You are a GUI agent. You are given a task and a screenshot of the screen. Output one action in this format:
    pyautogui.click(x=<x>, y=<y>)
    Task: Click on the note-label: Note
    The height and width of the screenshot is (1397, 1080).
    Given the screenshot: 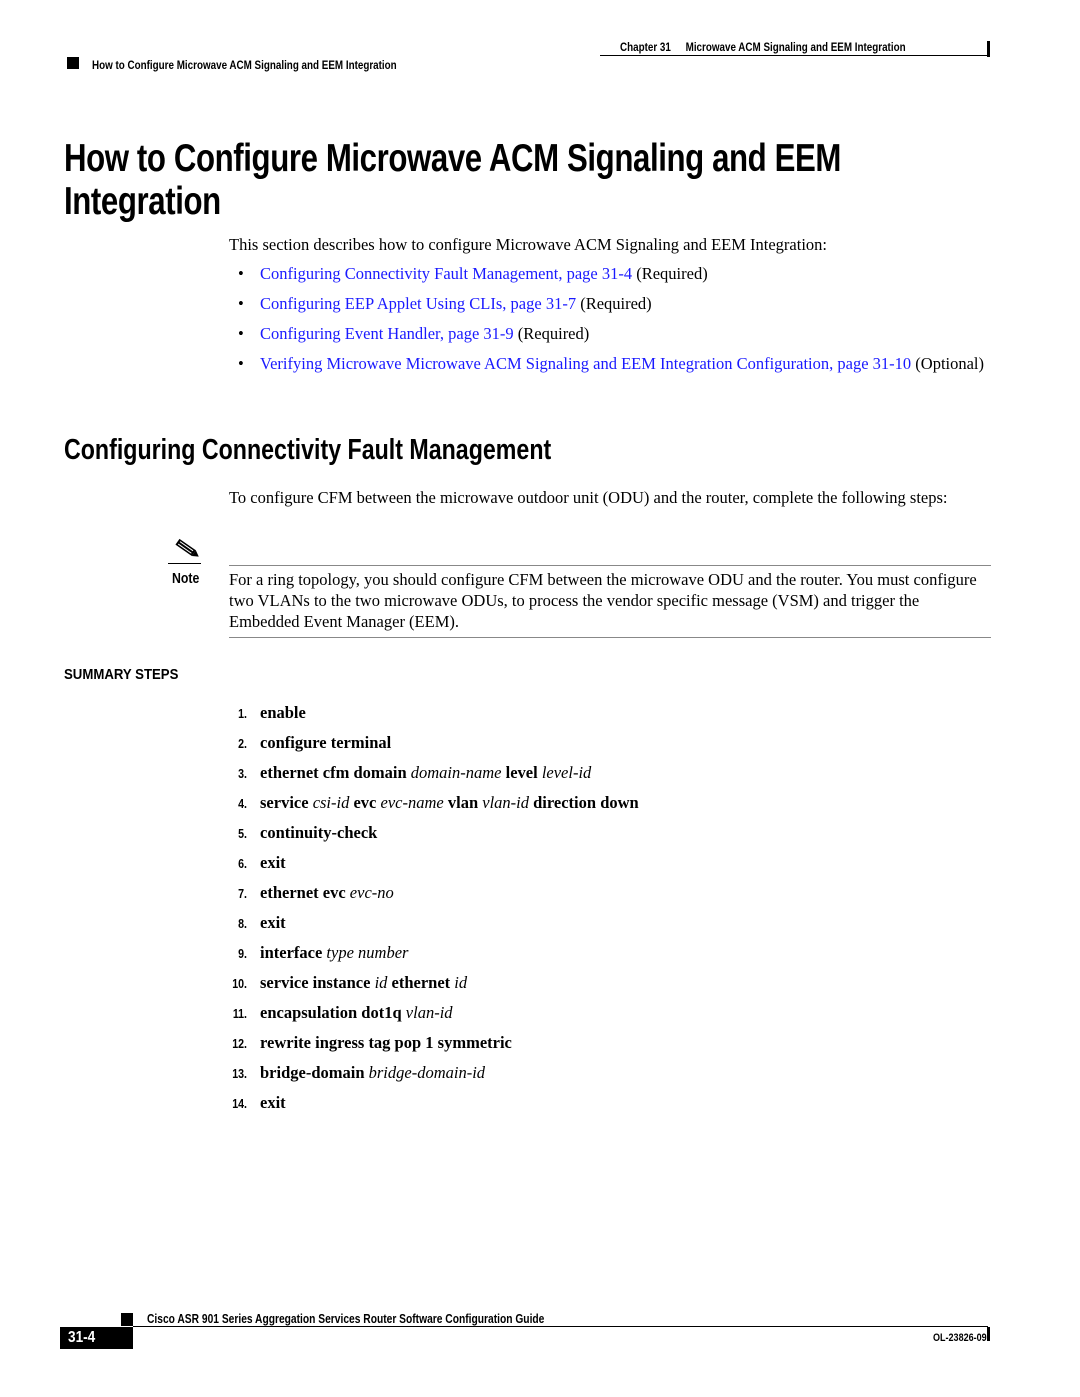 What is the action you would take?
    pyautogui.click(x=186, y=578)
    